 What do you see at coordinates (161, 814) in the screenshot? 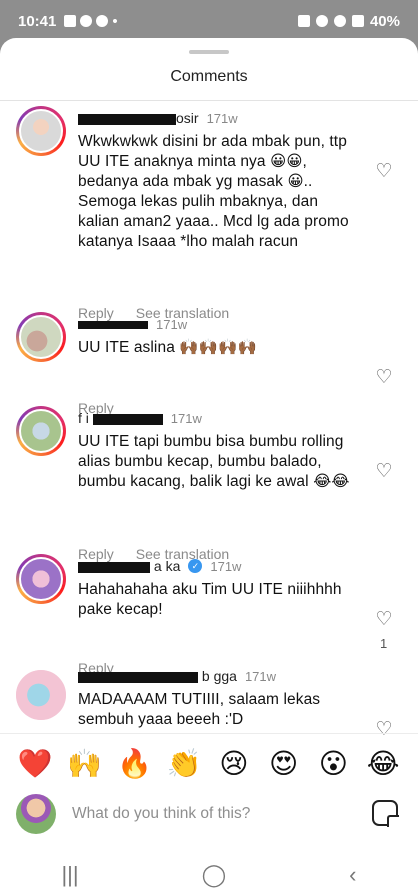
I see `comment-input: What do you think of this?` at bounding box center [161, 814].